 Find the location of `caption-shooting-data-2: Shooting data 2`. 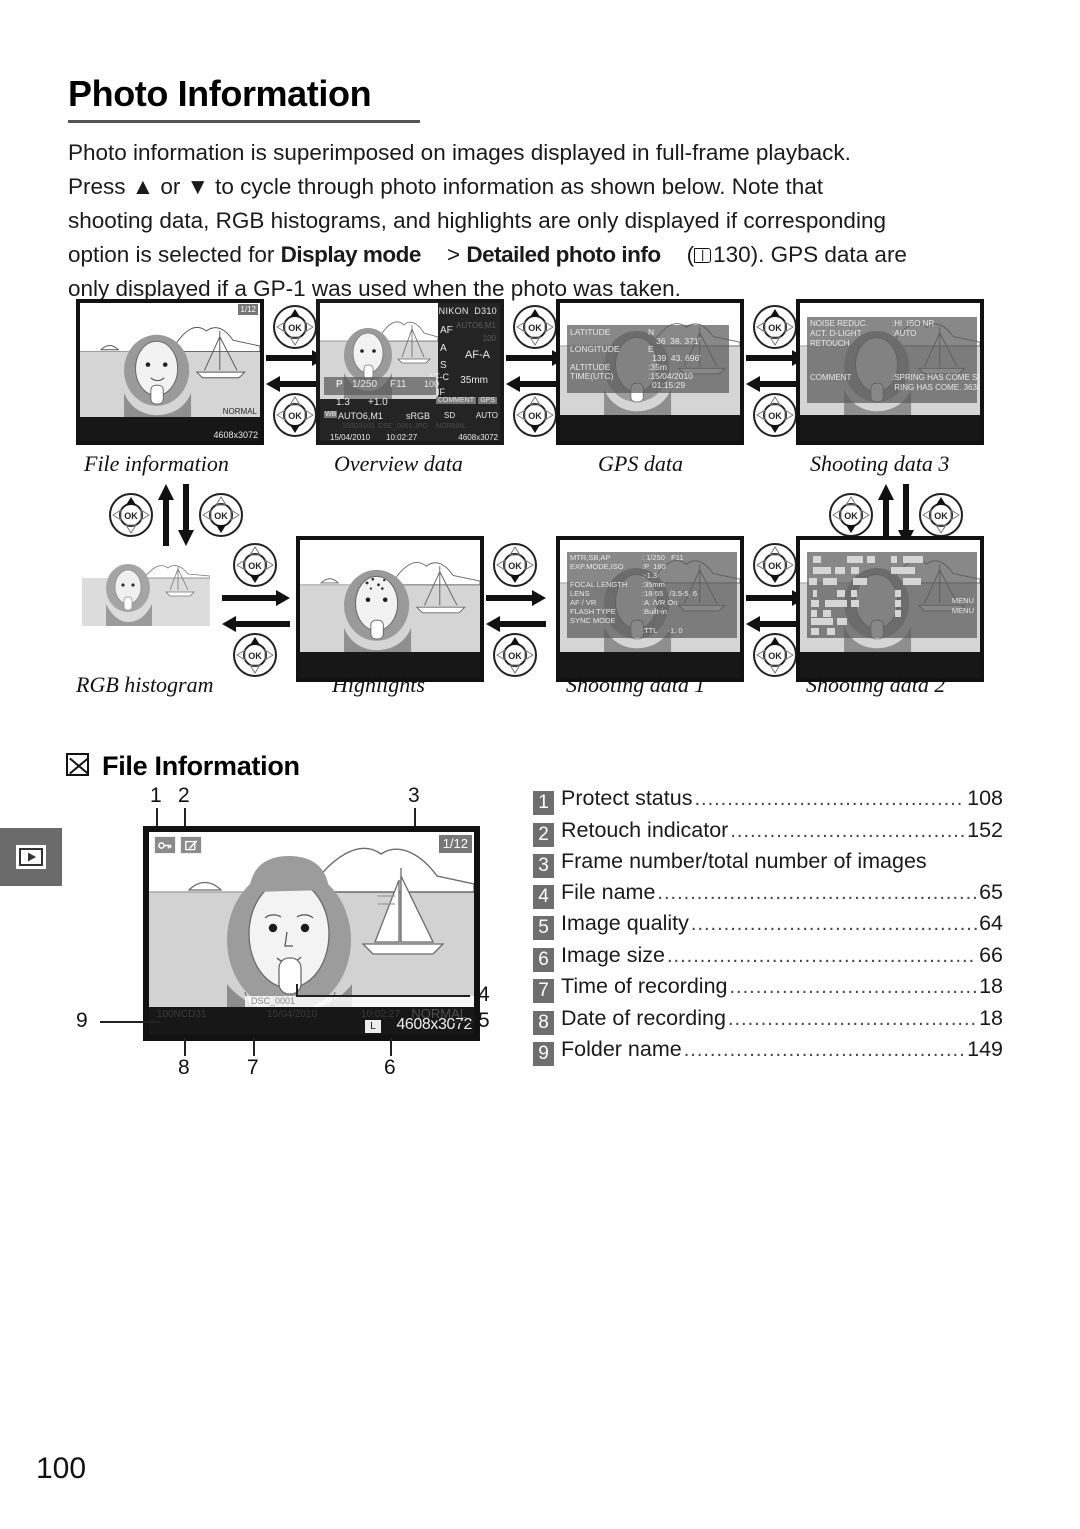

caption-shooting-data-2: Shooting data 2 is located at coordinates (876, 684).